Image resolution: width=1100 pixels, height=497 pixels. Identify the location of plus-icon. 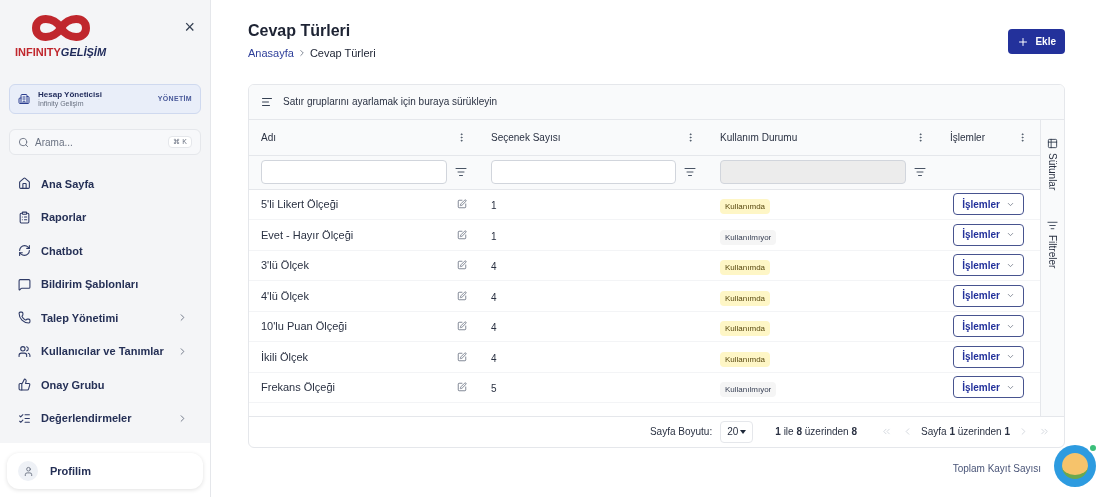
(1023, 41).